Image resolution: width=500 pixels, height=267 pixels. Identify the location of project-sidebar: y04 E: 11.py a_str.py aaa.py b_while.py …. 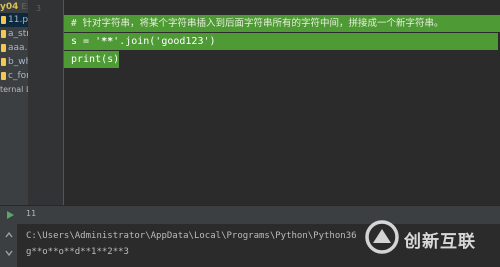
(14, 102).